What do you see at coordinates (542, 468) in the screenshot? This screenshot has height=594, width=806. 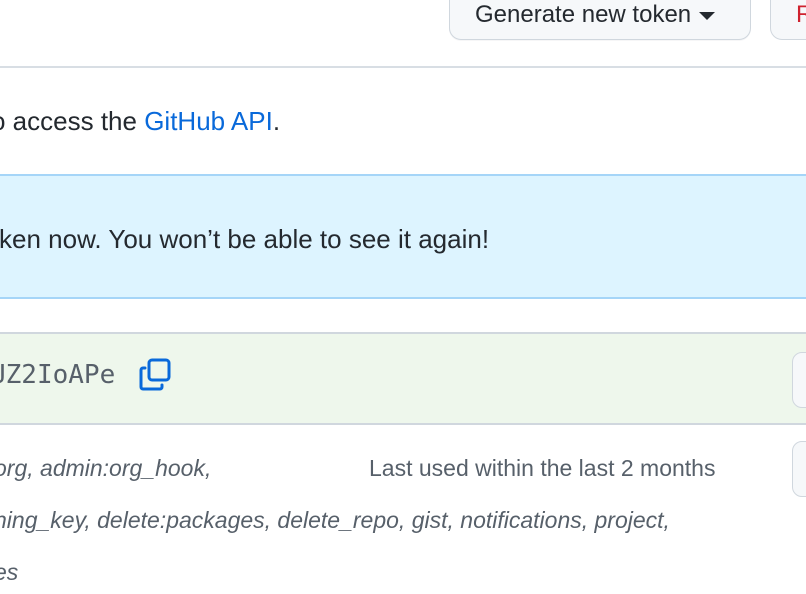 I see `last-used-text: Last used within the last 2 months` at bounding box center [542, 468].